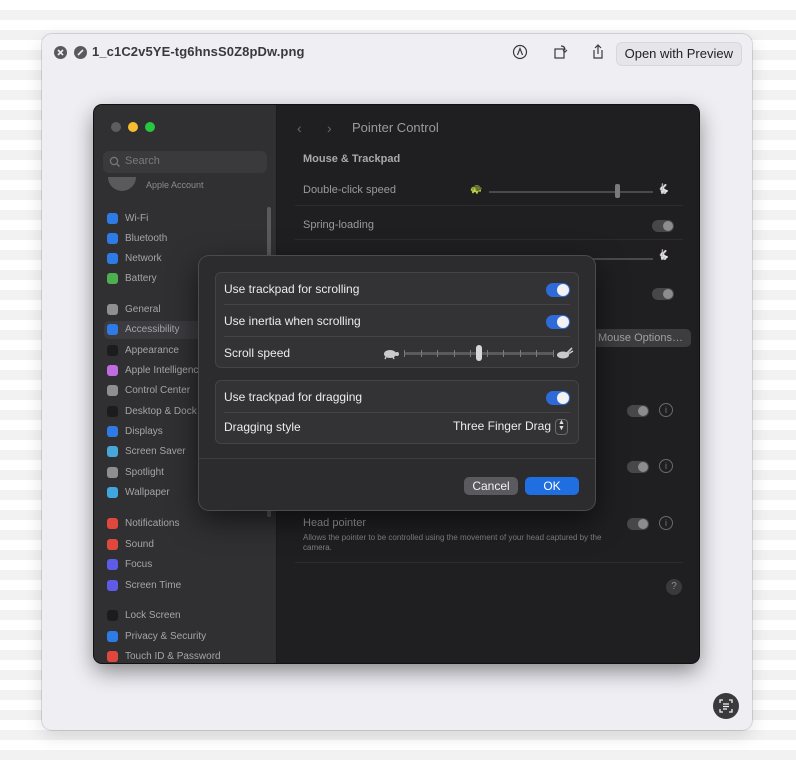 The image size is (796, 760). I want to click on avatar, so click(122, 184).